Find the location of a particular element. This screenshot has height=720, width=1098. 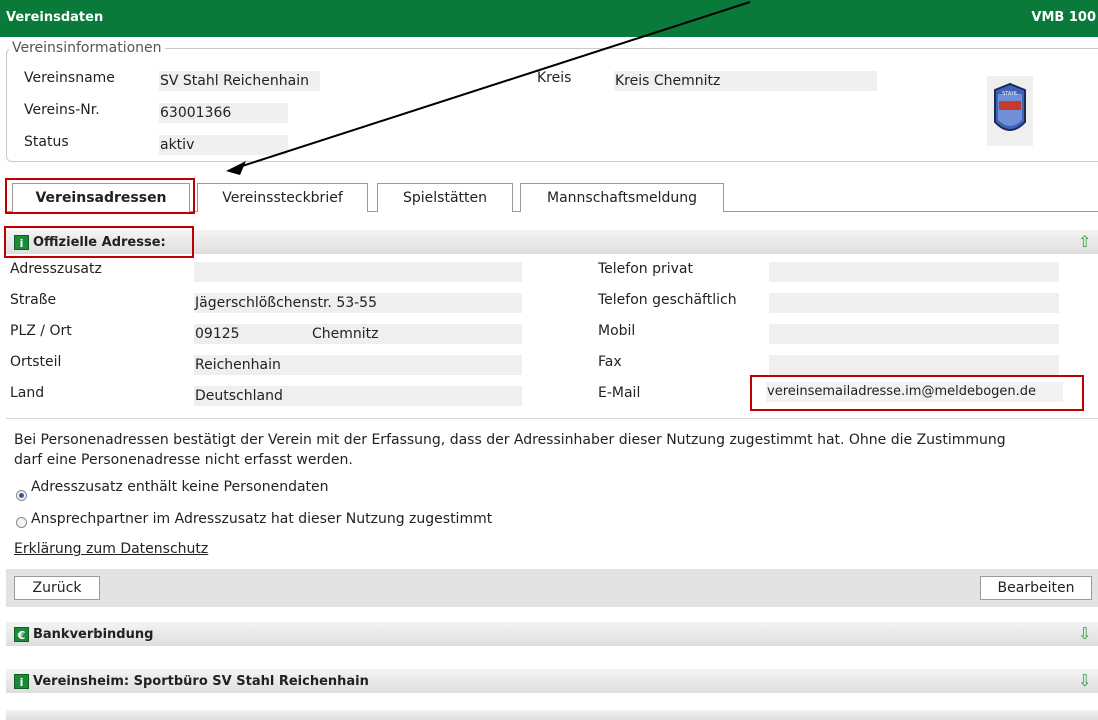

contact-value-tel-privat is located at coordinates (914, 272).